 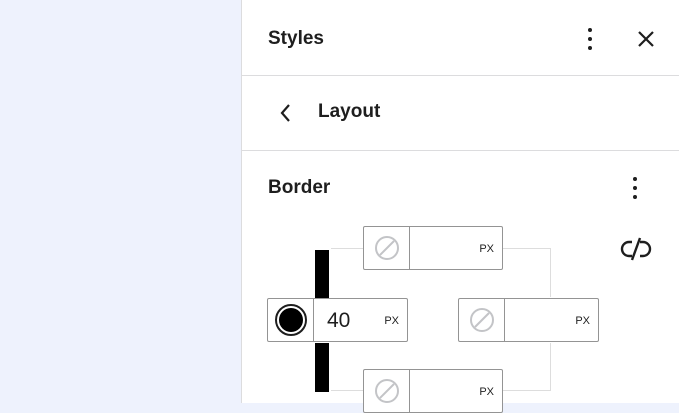 I want to click on border-right-control: PX, so click(x=528, y=320).